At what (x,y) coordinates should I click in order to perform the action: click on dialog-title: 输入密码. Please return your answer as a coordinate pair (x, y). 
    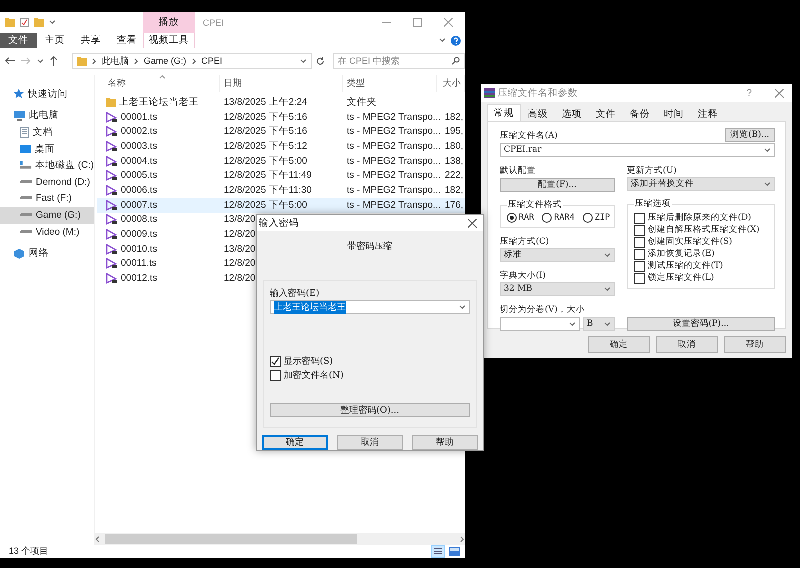
    Looking at the image, I should click on (279, 223).